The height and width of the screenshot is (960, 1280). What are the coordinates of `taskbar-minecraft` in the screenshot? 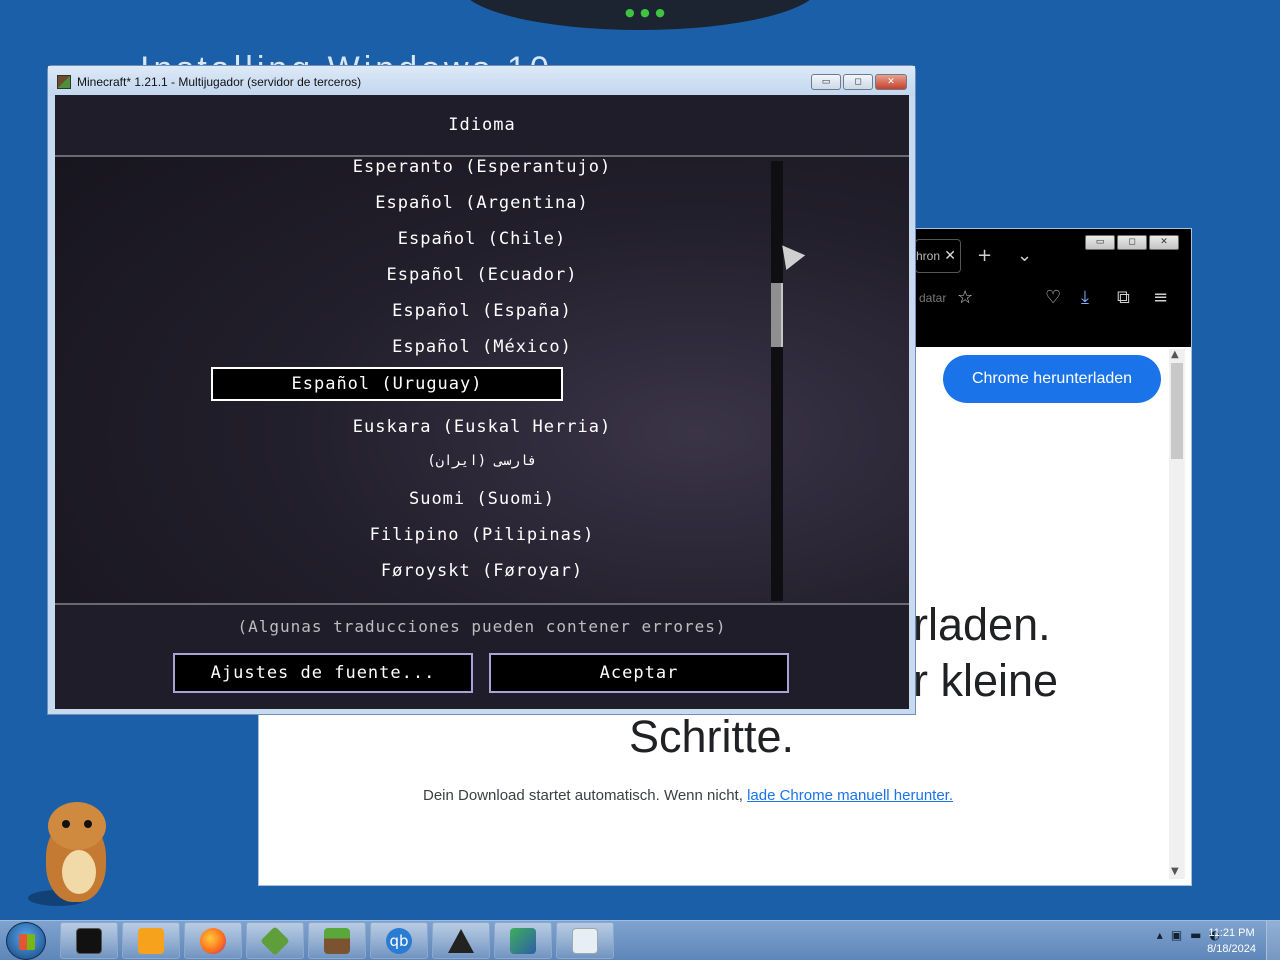 It's located at (337, 940).